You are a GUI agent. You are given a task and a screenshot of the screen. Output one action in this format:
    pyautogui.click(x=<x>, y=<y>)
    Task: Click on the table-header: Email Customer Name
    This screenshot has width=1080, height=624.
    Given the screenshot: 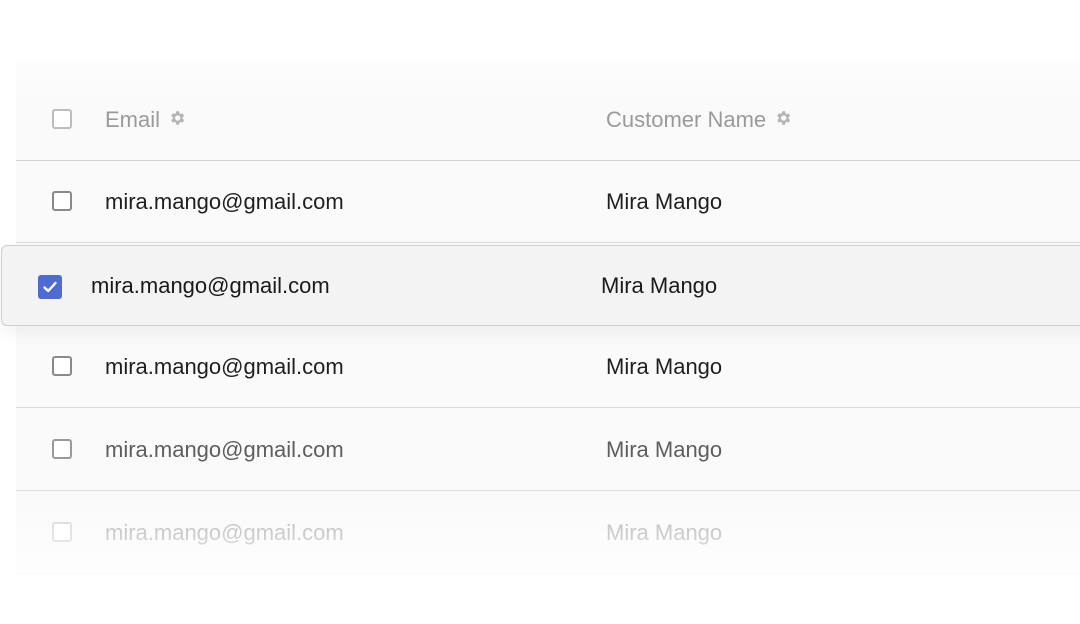 What is the action you would take?
    pyautogui.click(x=548, y=119)
    